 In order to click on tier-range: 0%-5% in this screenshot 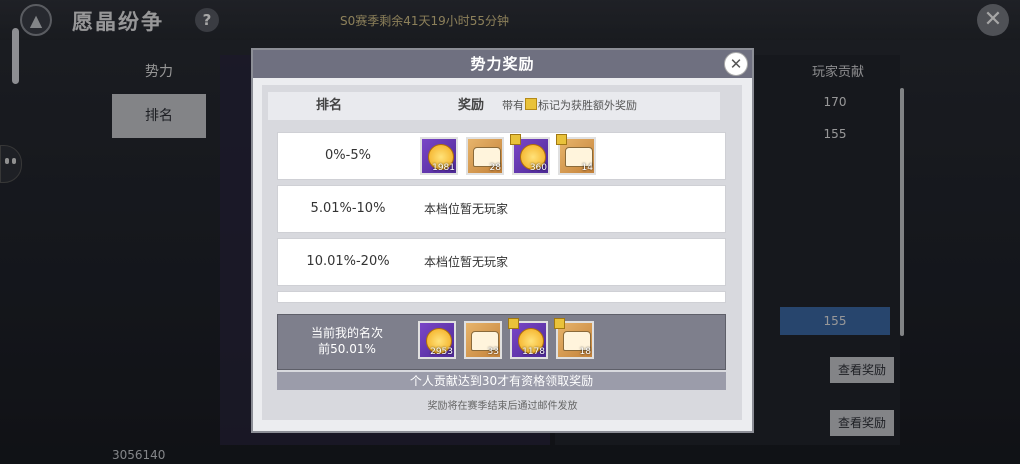, I will do `click(348, 155)`.